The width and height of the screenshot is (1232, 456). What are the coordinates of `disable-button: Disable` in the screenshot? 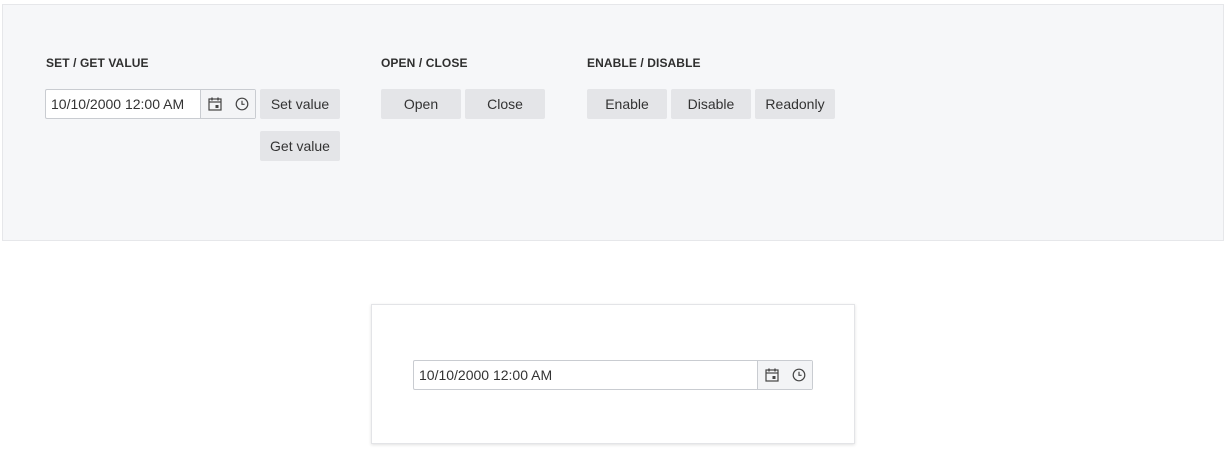 It's located at (711, 104).